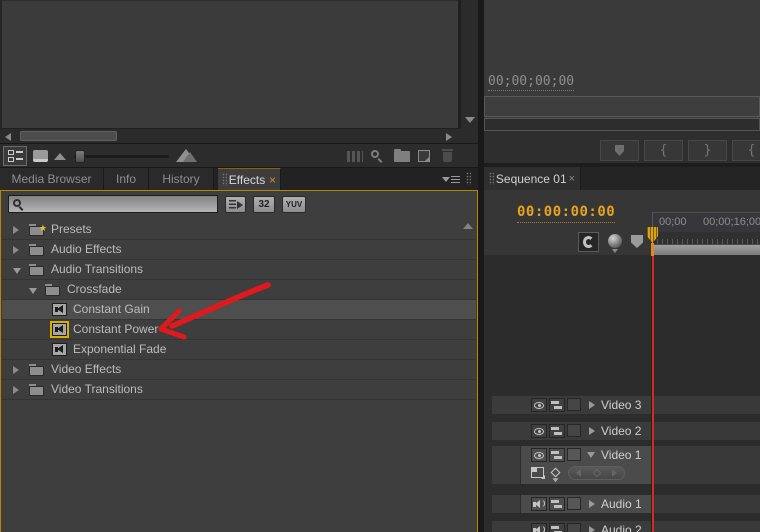 The image size is (760, 532). What do you see at coordinates (121, 156) in the screenshot?
I see `zoom-slider-track` at bounding box center [121, 156].